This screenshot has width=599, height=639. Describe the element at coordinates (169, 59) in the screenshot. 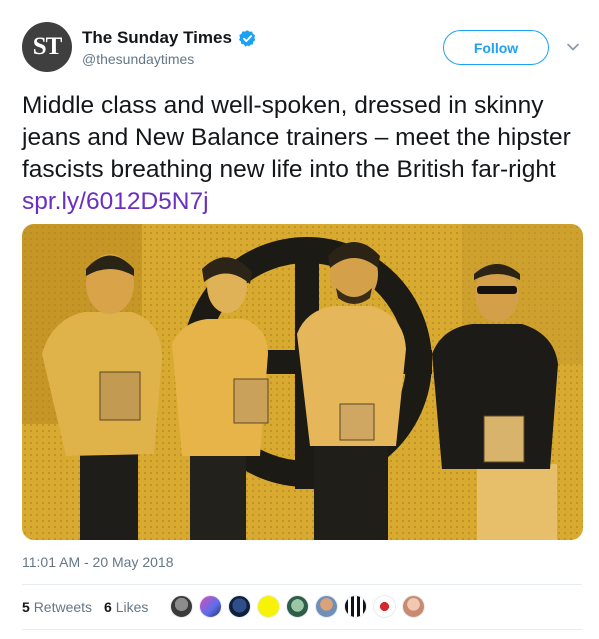

I see `handle: @thesundaytimes` at that location.